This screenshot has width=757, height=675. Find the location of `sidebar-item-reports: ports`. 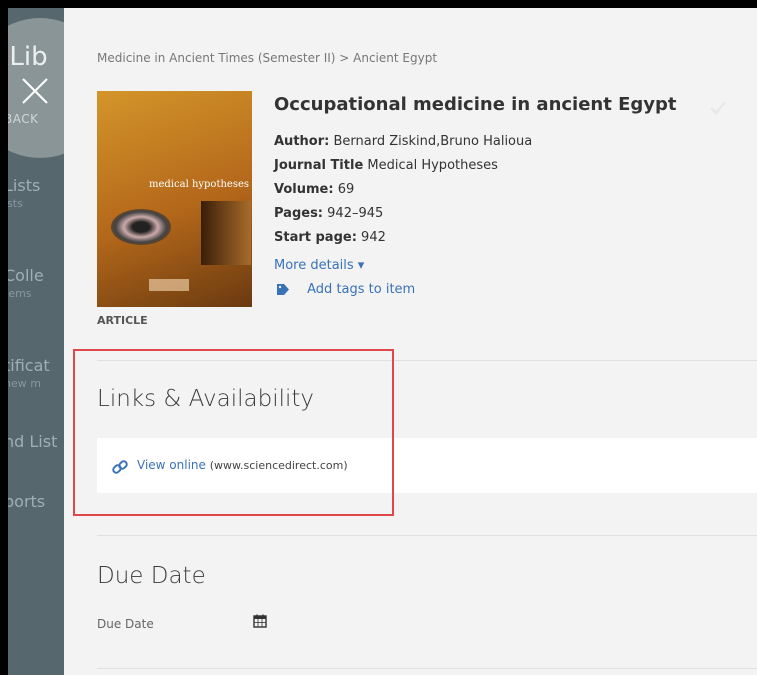

sidebar-item-reports: ports is located at coordinates (26, 501).